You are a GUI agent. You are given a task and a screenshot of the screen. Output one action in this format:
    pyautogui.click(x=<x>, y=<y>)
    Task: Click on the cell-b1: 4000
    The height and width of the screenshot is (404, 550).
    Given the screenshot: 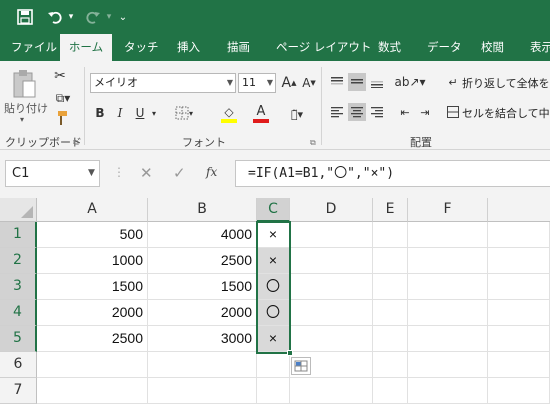 What is the action you would take?
    pyautogui.click(x=202, y=235)
    